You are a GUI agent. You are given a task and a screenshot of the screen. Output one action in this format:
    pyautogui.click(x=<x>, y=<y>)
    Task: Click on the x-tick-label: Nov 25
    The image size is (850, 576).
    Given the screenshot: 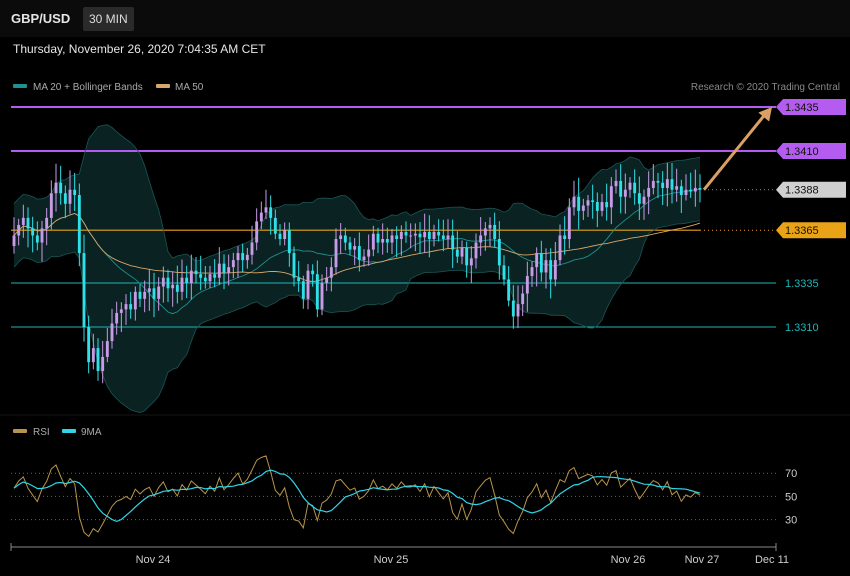 What is the action you would take?
    pyautogui.click(x=391, y=560)
    